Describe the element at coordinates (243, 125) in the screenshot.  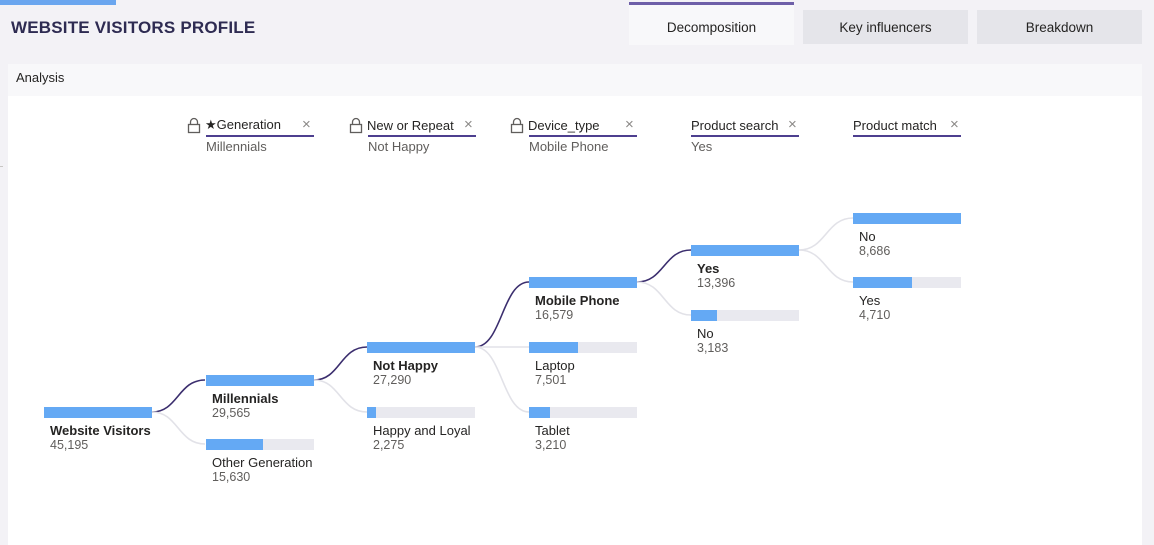
I see `level-label-generation: ★Generation` at that location.